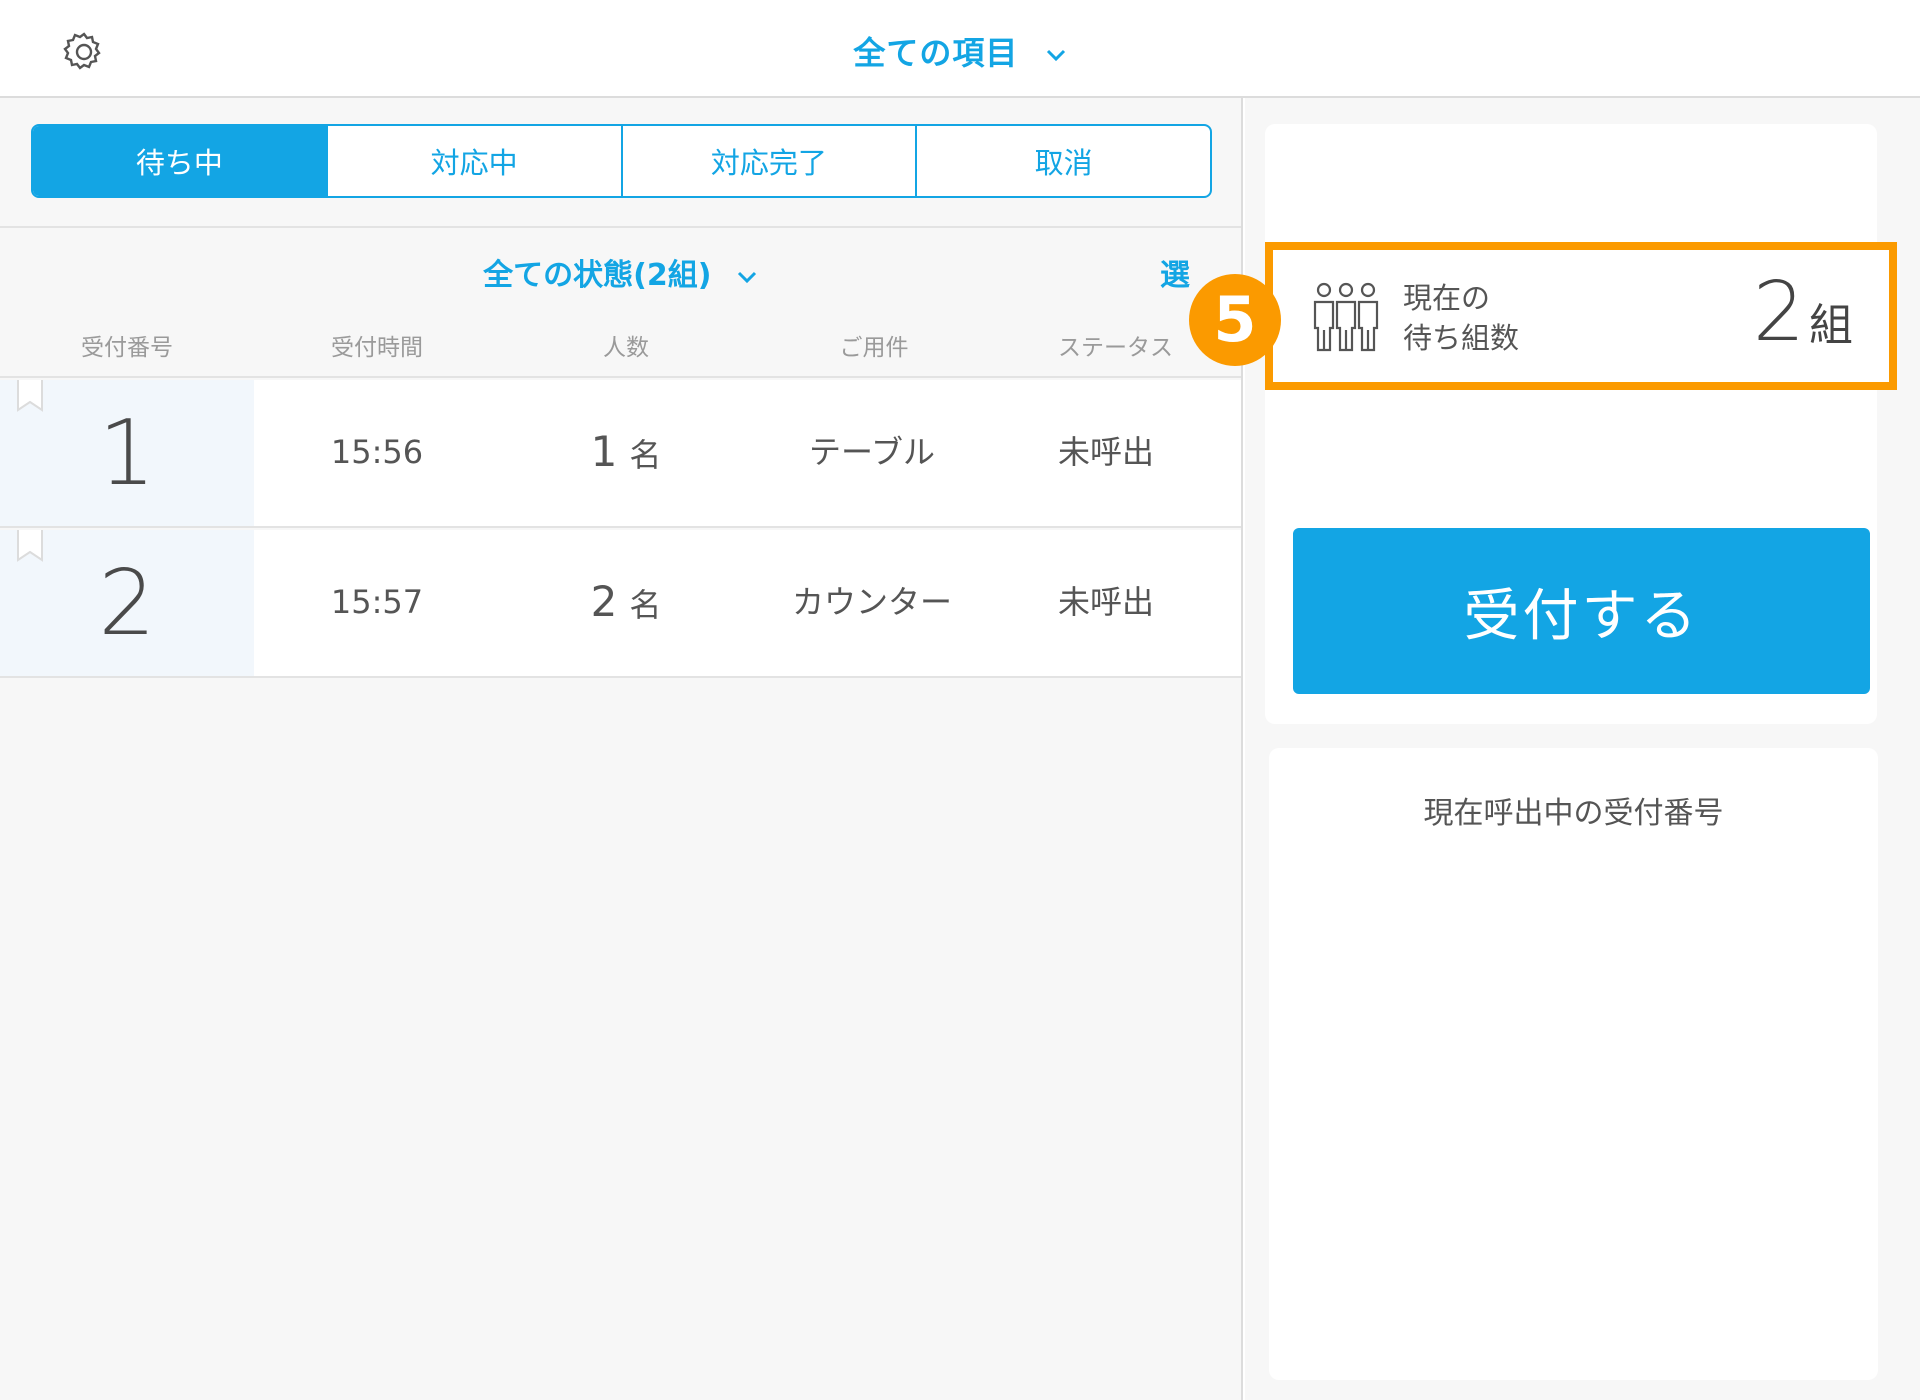 The image size is (1920, 1400). I want to click on table-row: 2 15:57 2名 カウンター 未呼出, so click(620, 604).